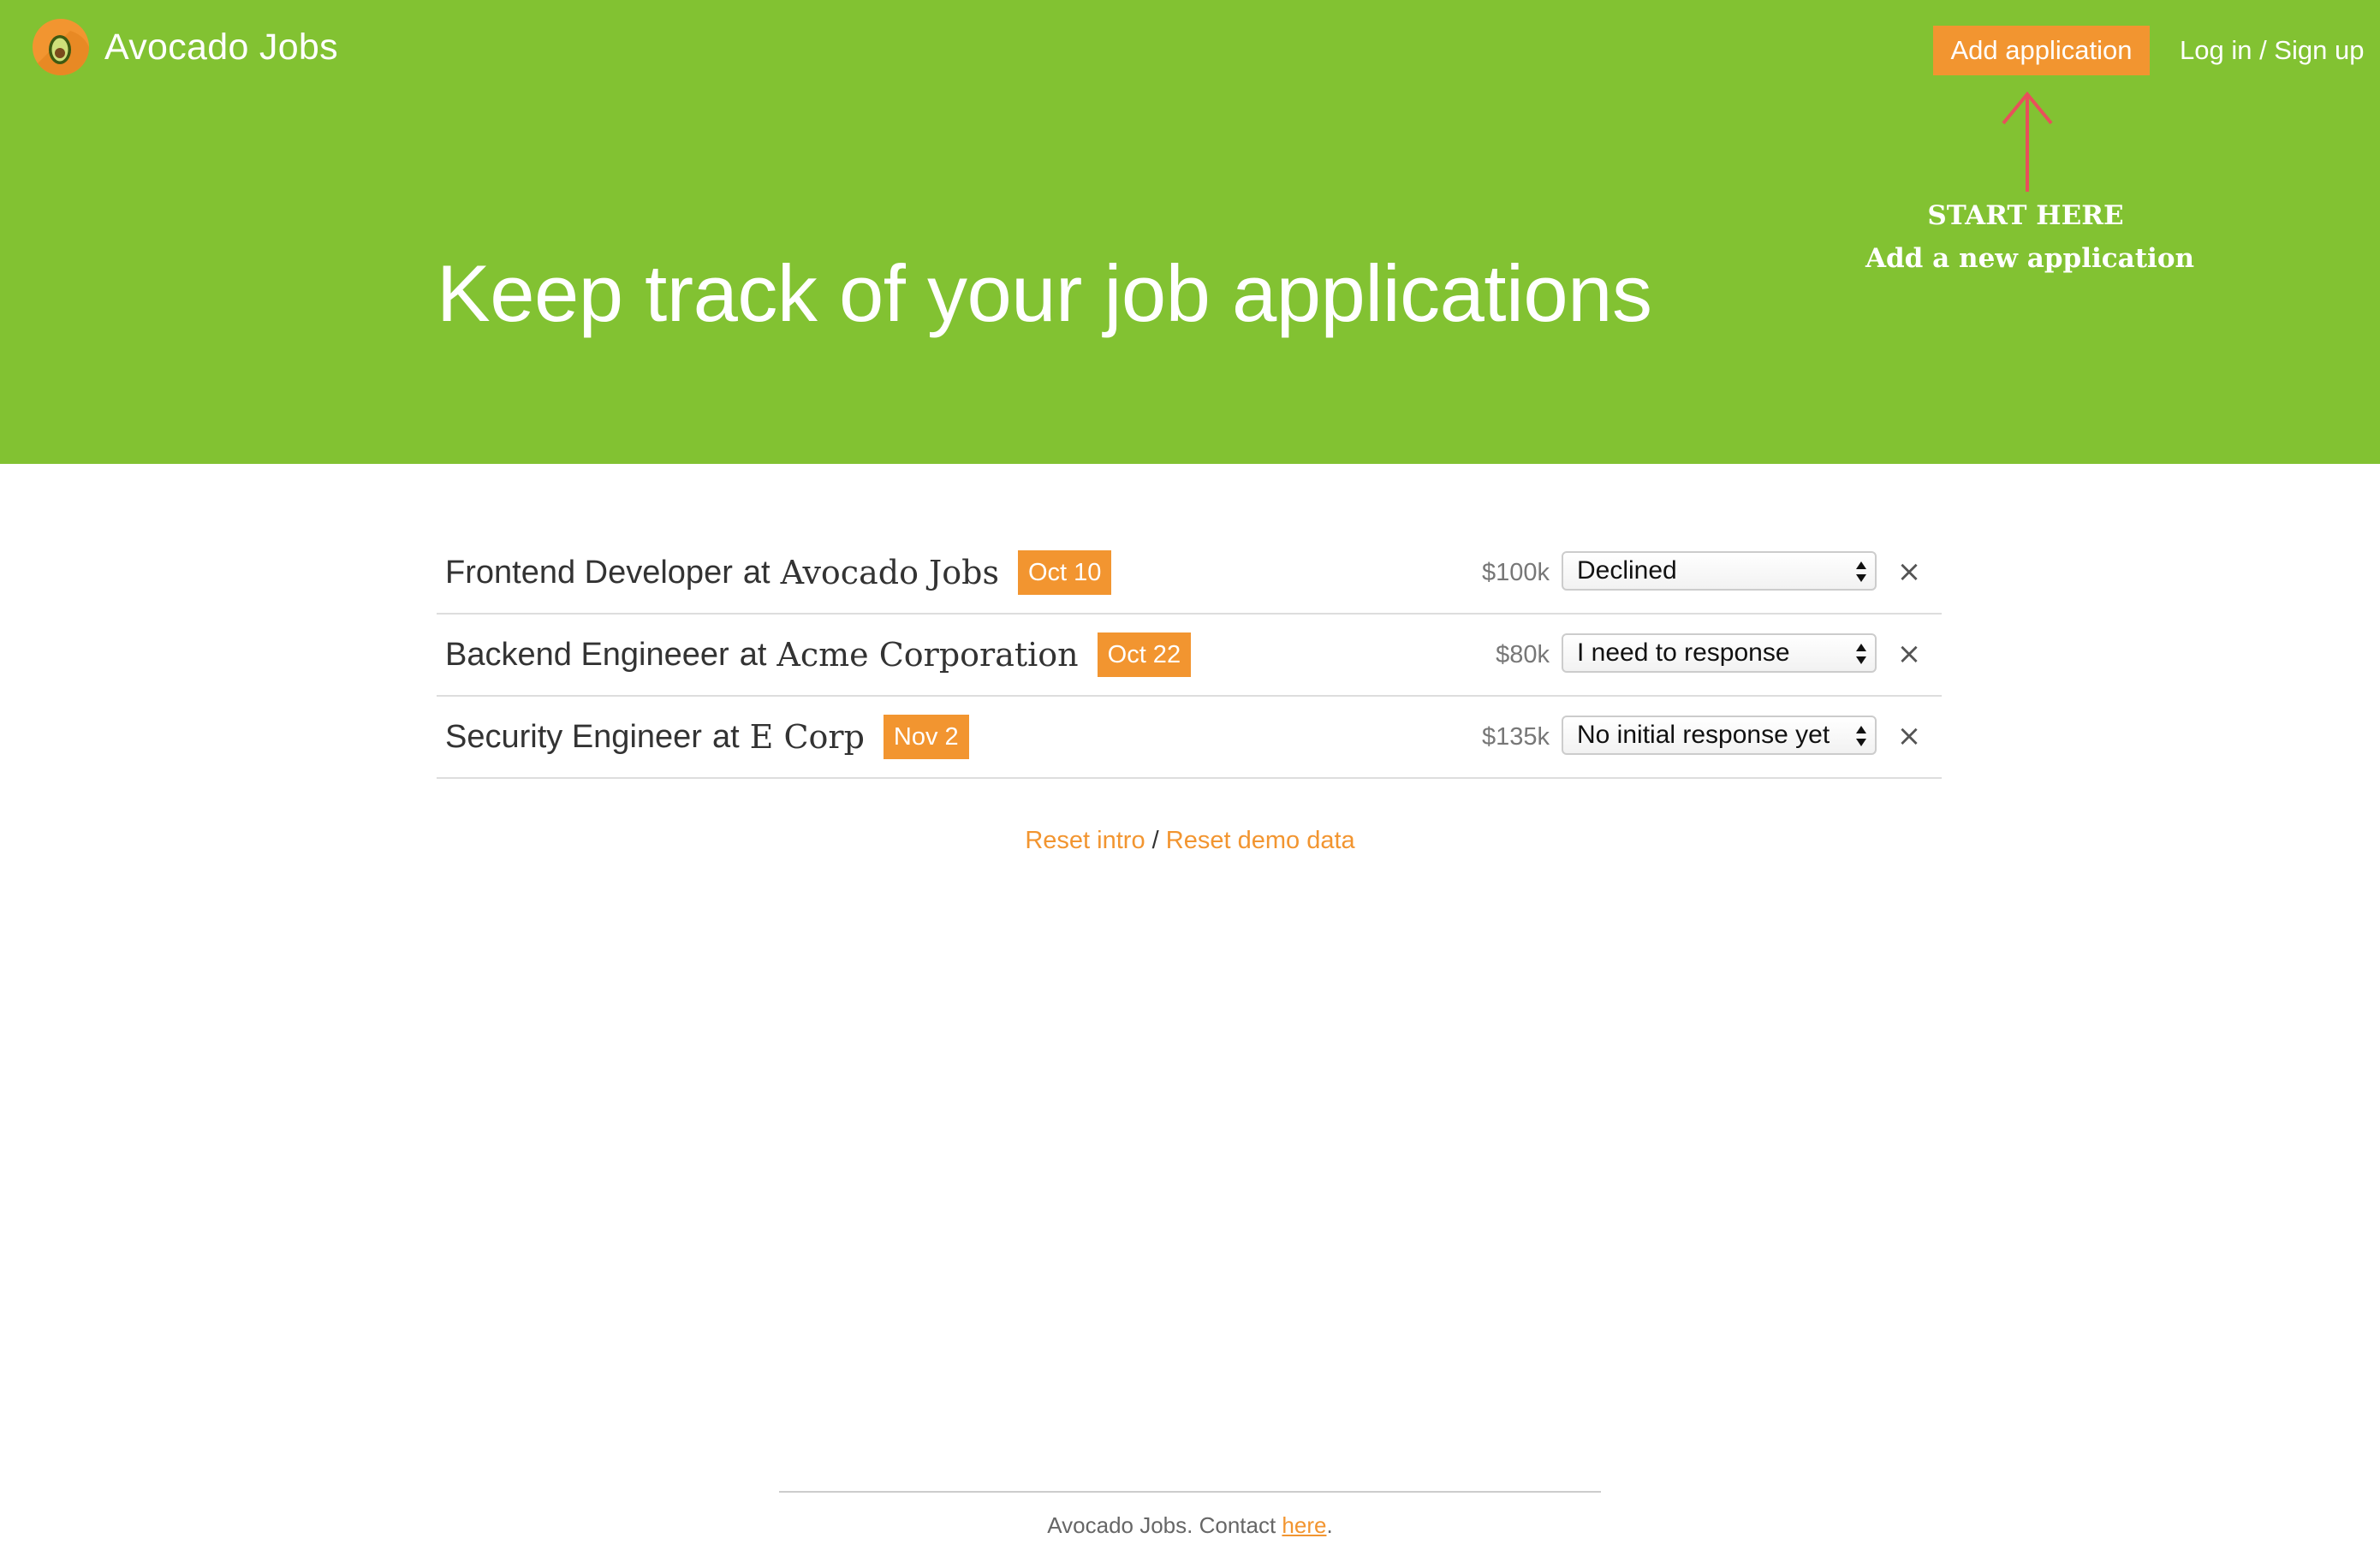 The width and height of the screenshot is (2380, 1556). What do you see at coordinates (926, 737) in the screenshot?
I see `date-badge: Nov 2` at bounding box center [926, 737].